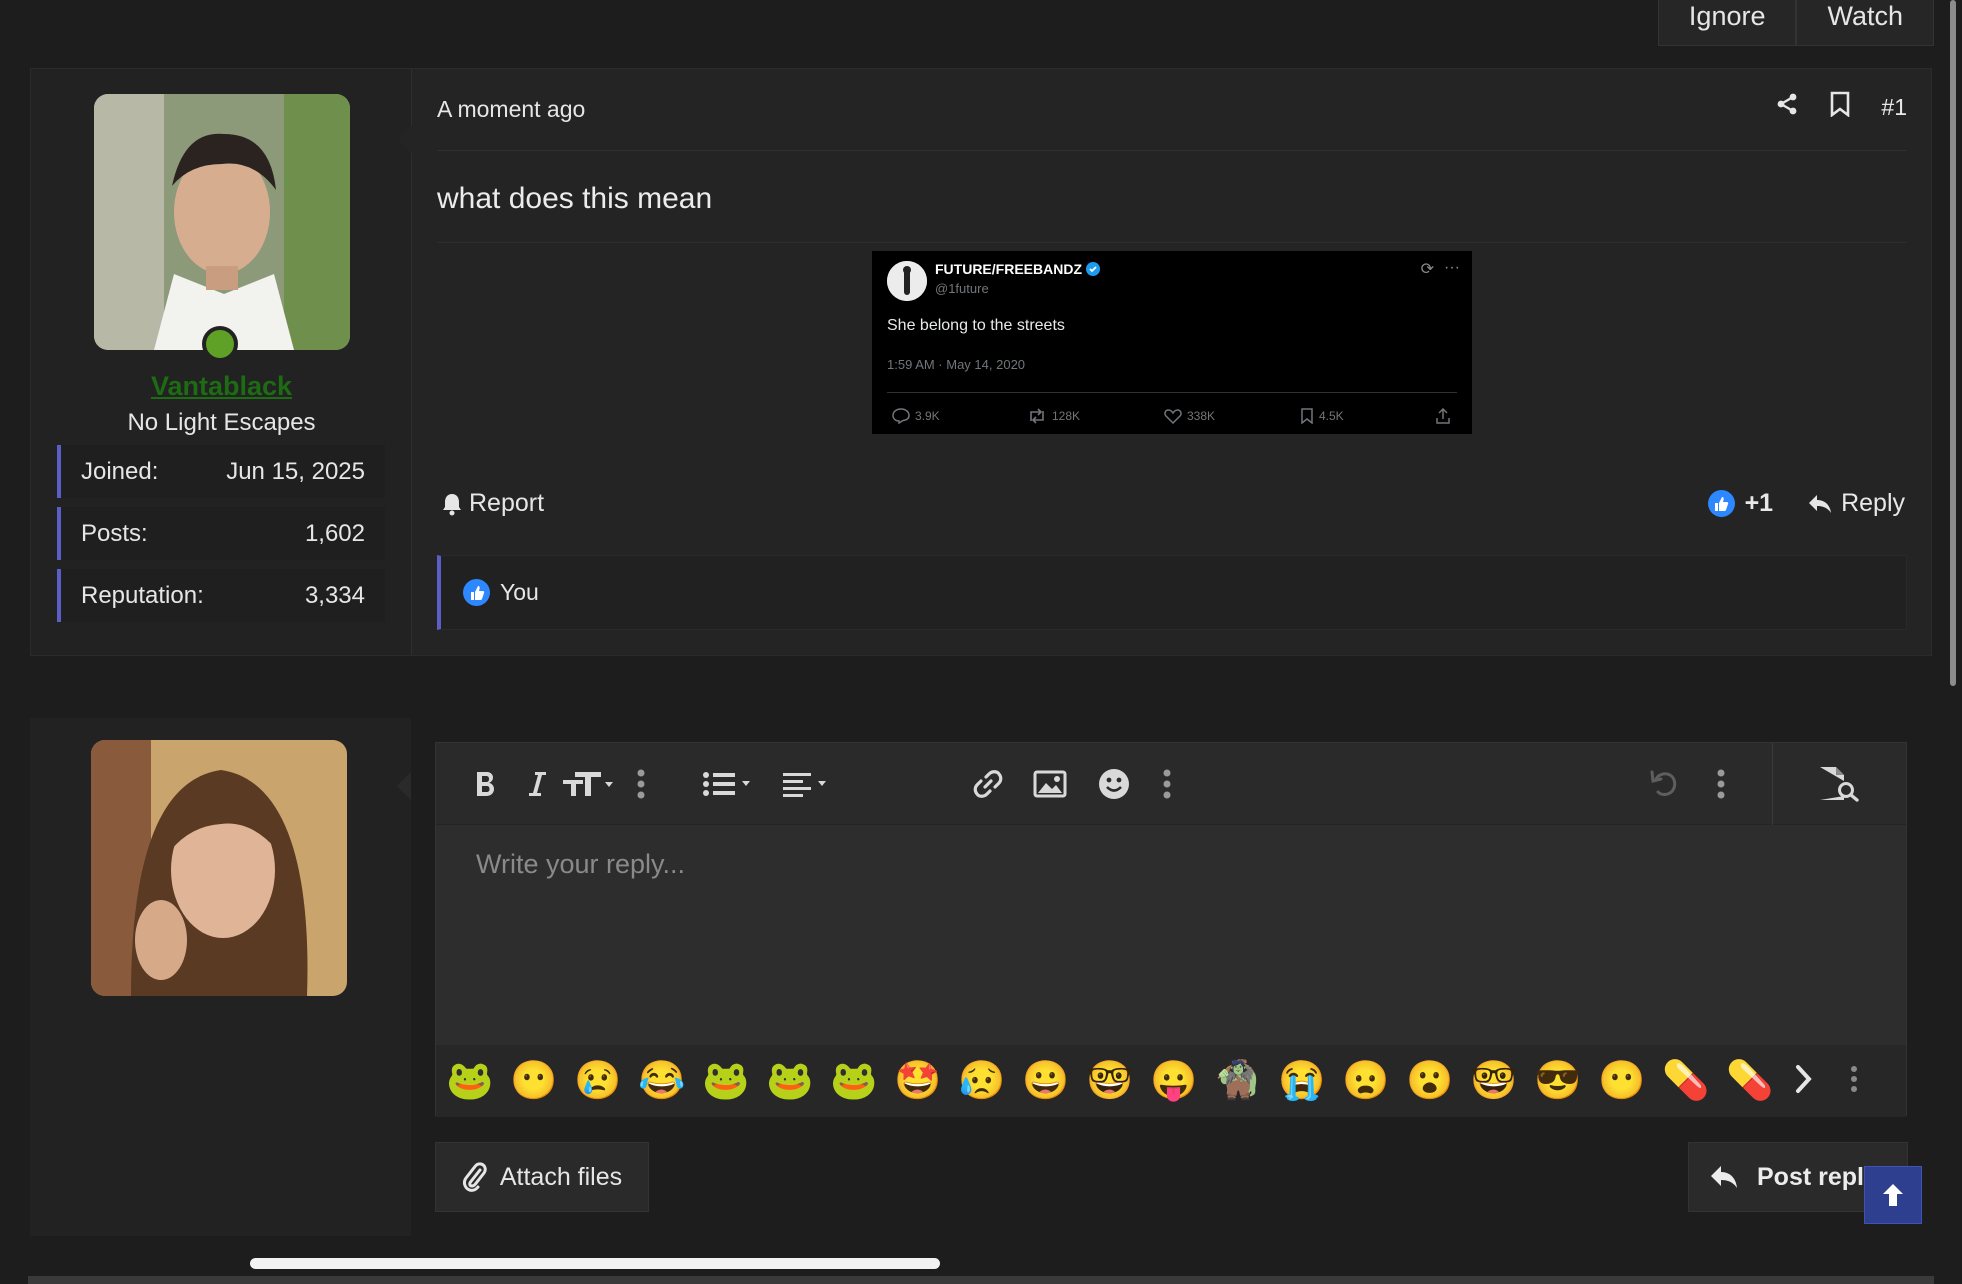 Image resolution: width=1962 pixels, height=1284 pixels. I want to click on reactions-list: You, so click(1172, 592).